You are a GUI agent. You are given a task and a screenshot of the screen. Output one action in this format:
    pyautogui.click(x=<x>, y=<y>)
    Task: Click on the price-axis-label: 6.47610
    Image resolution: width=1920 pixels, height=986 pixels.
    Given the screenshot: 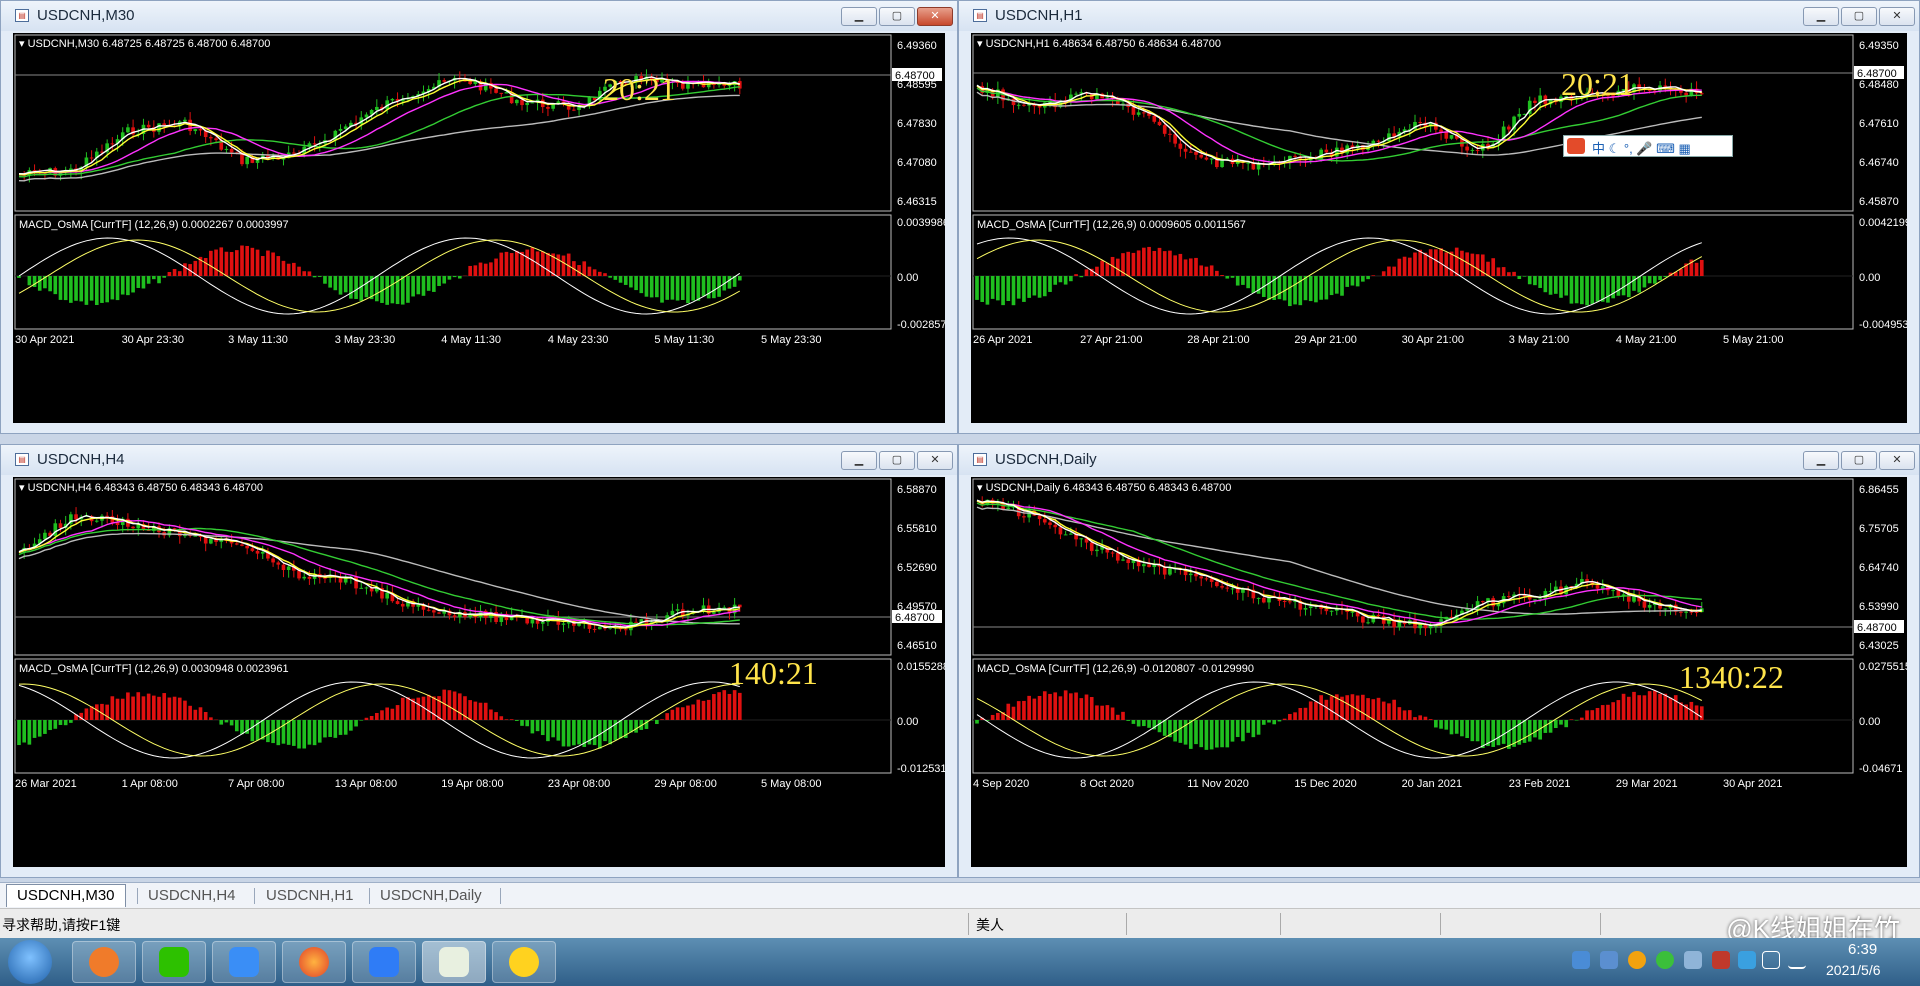 What is the action you would take?
    pyautogui.click(x=1879, y=124)
    